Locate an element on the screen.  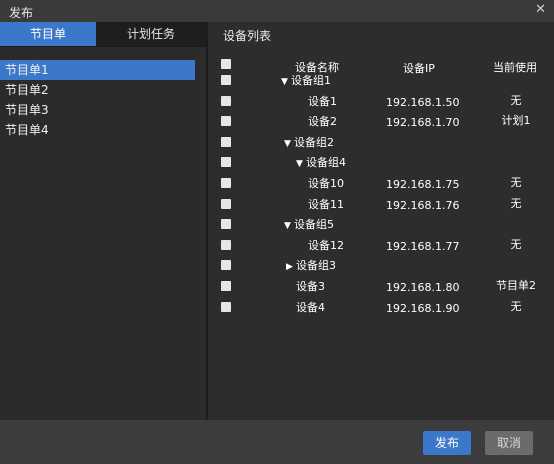
device-name: 设备组1 is located at coordinates (311, 80).